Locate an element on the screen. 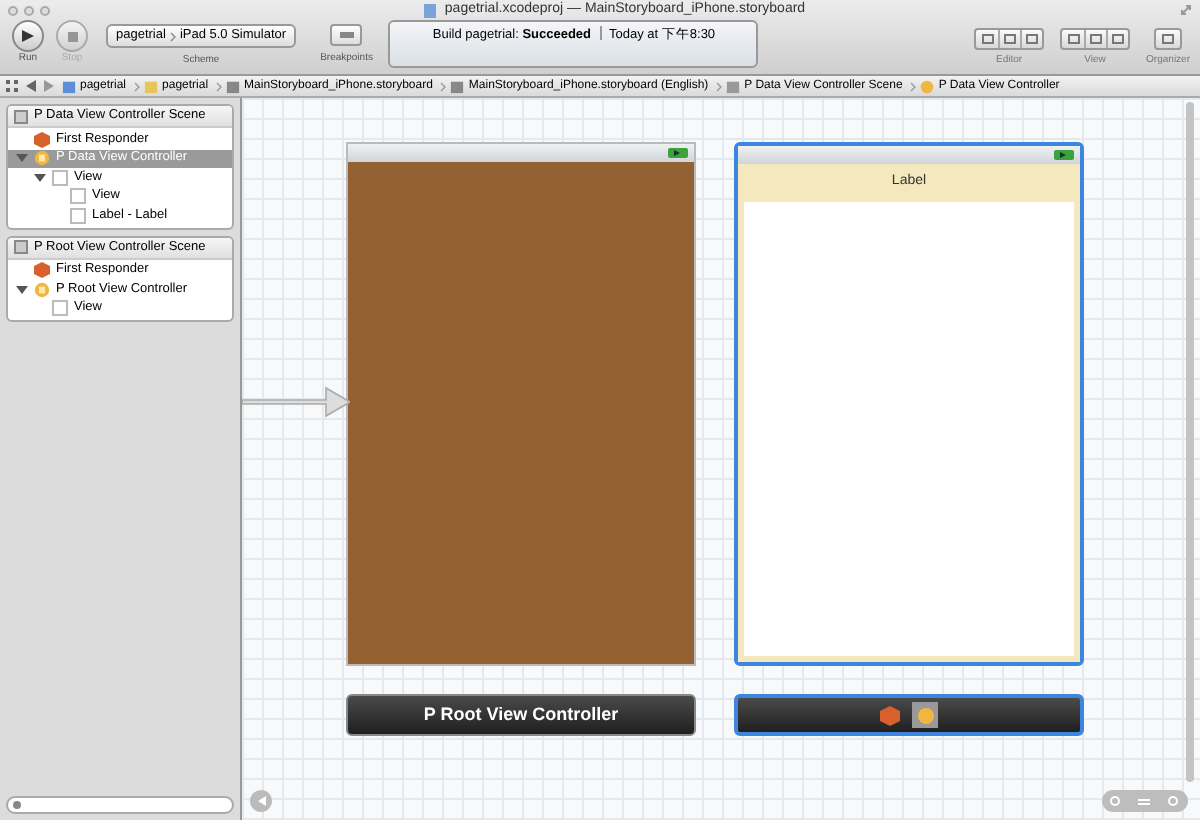 This screenshot has width=1200, height=820. organizer-icon is located at coordinates (1168, 39).